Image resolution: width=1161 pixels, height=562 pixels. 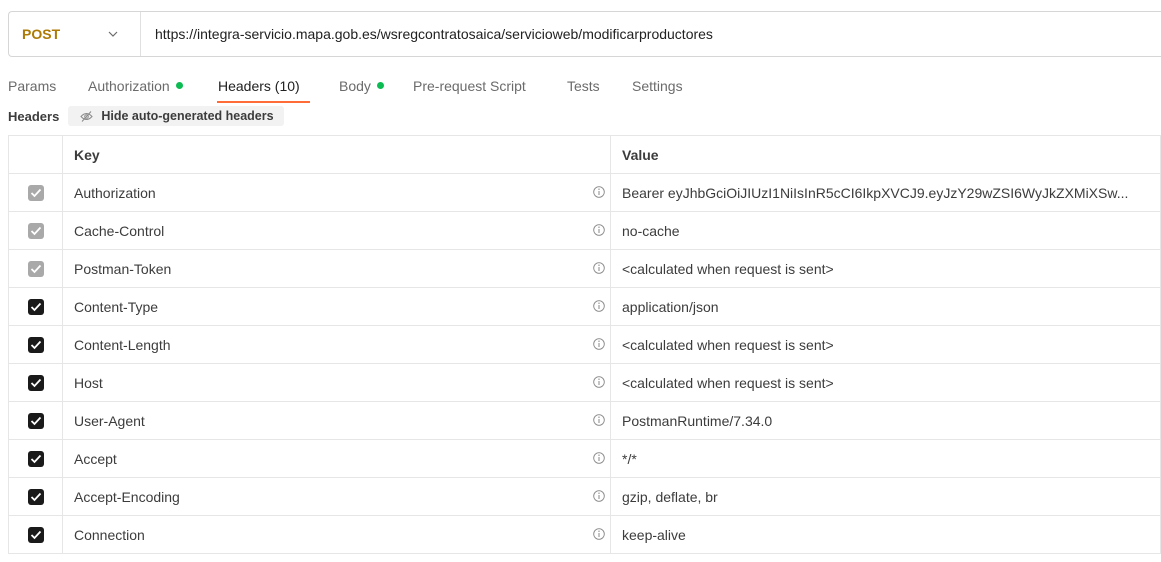 I want to click on header-key-cell: Accept-Encoding, so click(x=336, y=496).